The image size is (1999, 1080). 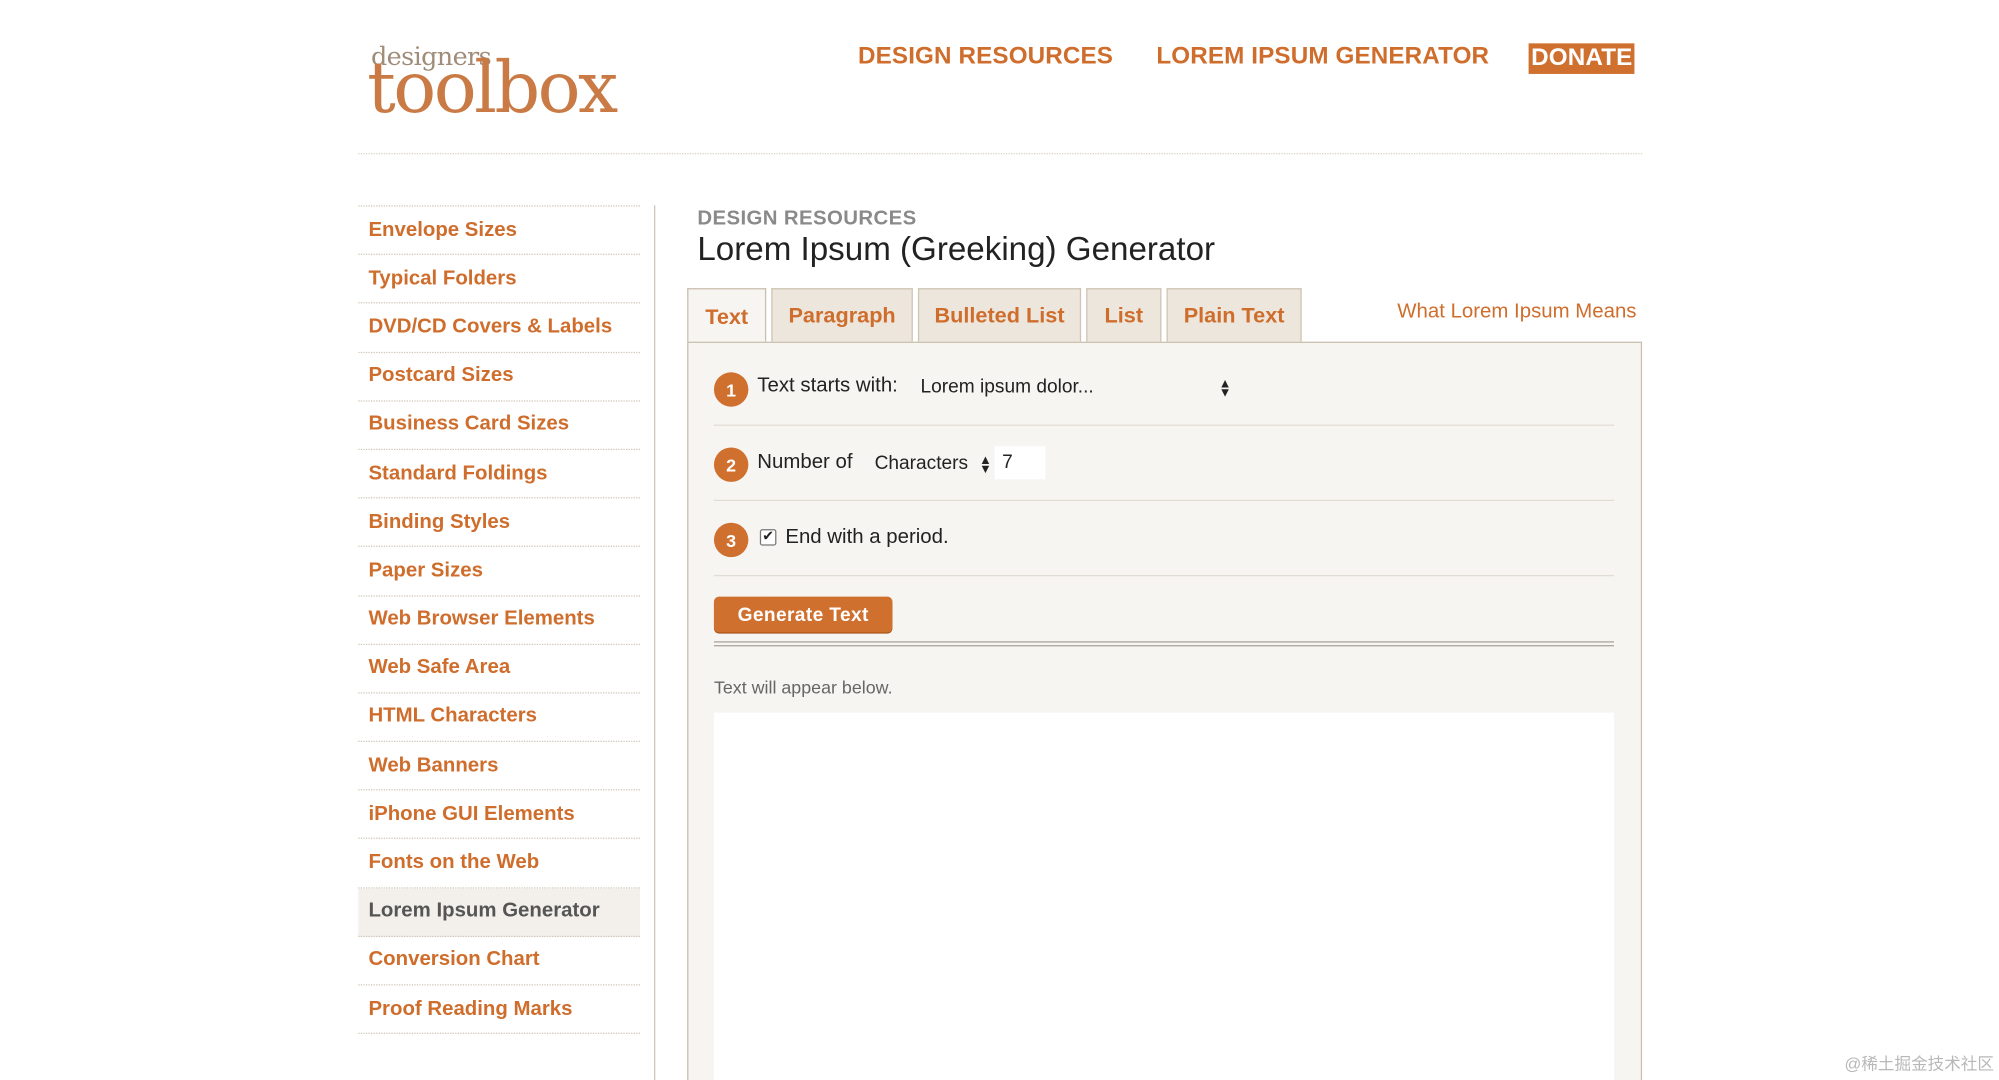 What do you see at coordinates (492, 89) in the screenshot?
I see `logo-big-text: toolbox` at bounding box center [492, 89].